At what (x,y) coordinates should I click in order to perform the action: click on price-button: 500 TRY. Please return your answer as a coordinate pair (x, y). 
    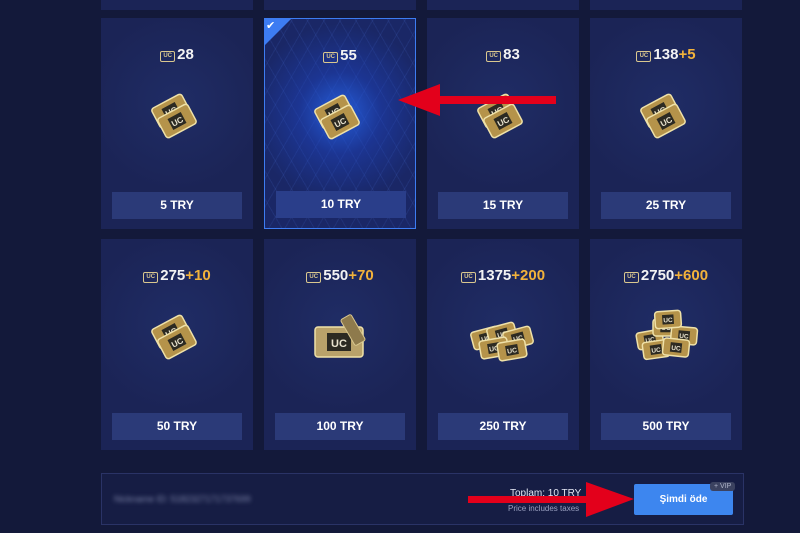
    Looking at the image, I should click on (666, 426).